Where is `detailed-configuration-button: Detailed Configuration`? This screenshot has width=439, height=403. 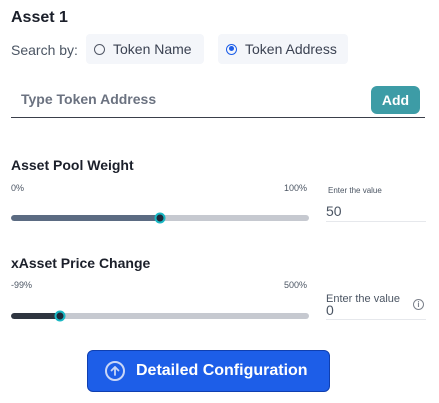 detailed-configuration-button: Detailed Configuration is located at coordinates (208, 371).